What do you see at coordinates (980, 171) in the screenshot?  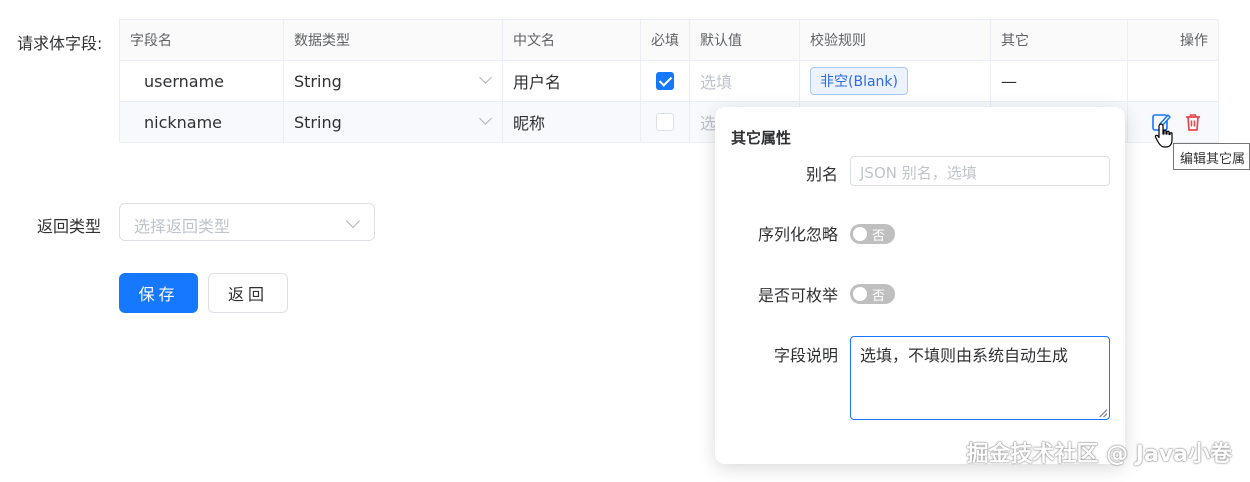 I see `alias-input: JSON 别名，选填` at bounding box center [980, 171].